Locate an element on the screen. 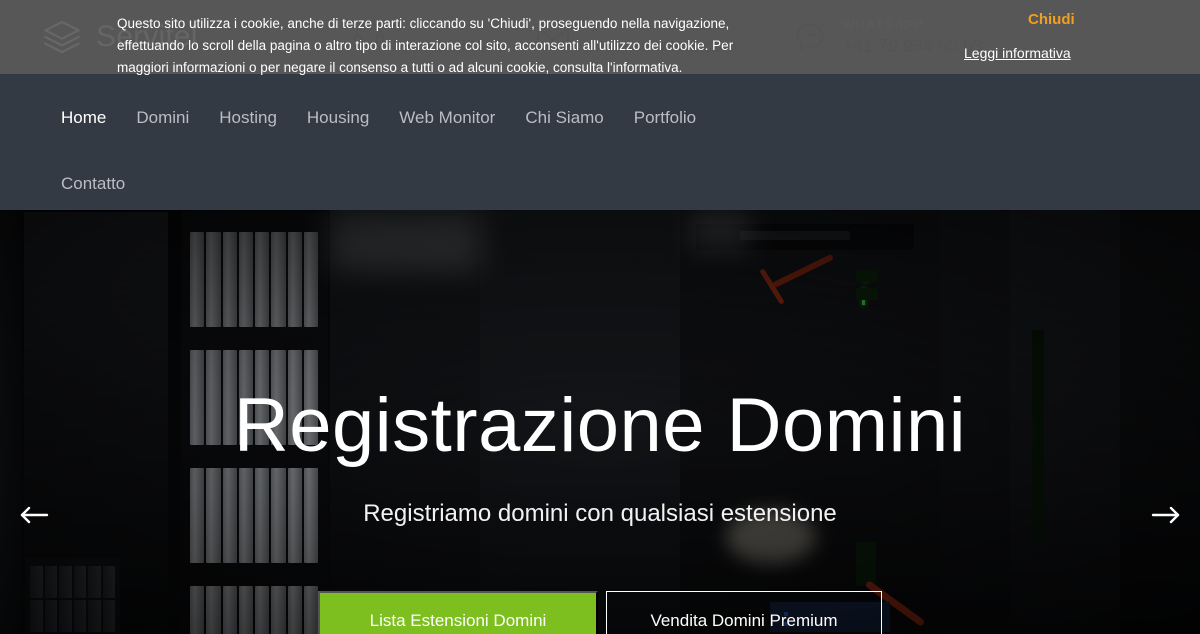 This screenshot has width=1200, height=634. vendita-domini-premium-button: Vendita Domini Premium is located at coordinates (744, 612).